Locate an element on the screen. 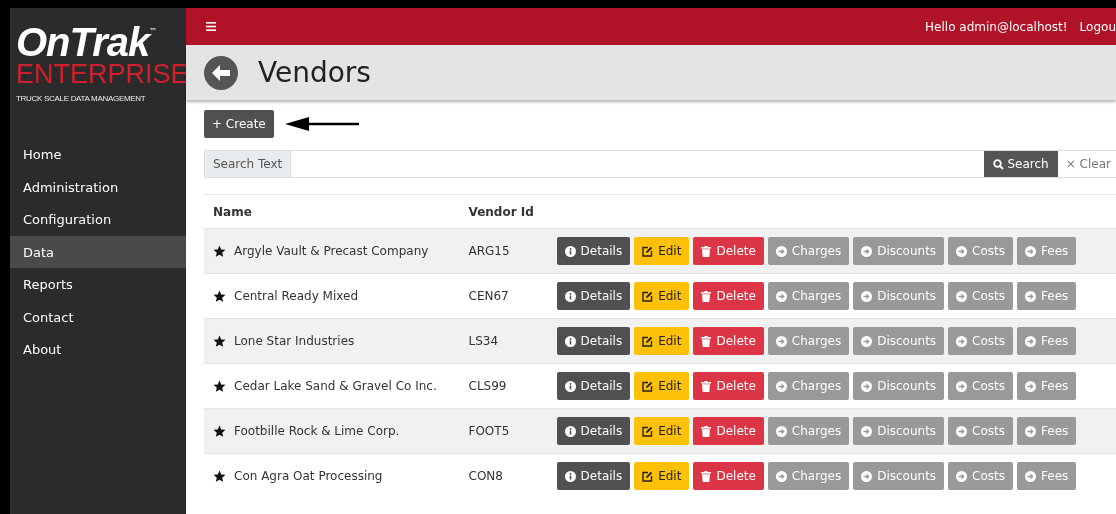 This screenshot has width=1116, height=514. sidebar-item: Home is located at coordinates (98, 154).